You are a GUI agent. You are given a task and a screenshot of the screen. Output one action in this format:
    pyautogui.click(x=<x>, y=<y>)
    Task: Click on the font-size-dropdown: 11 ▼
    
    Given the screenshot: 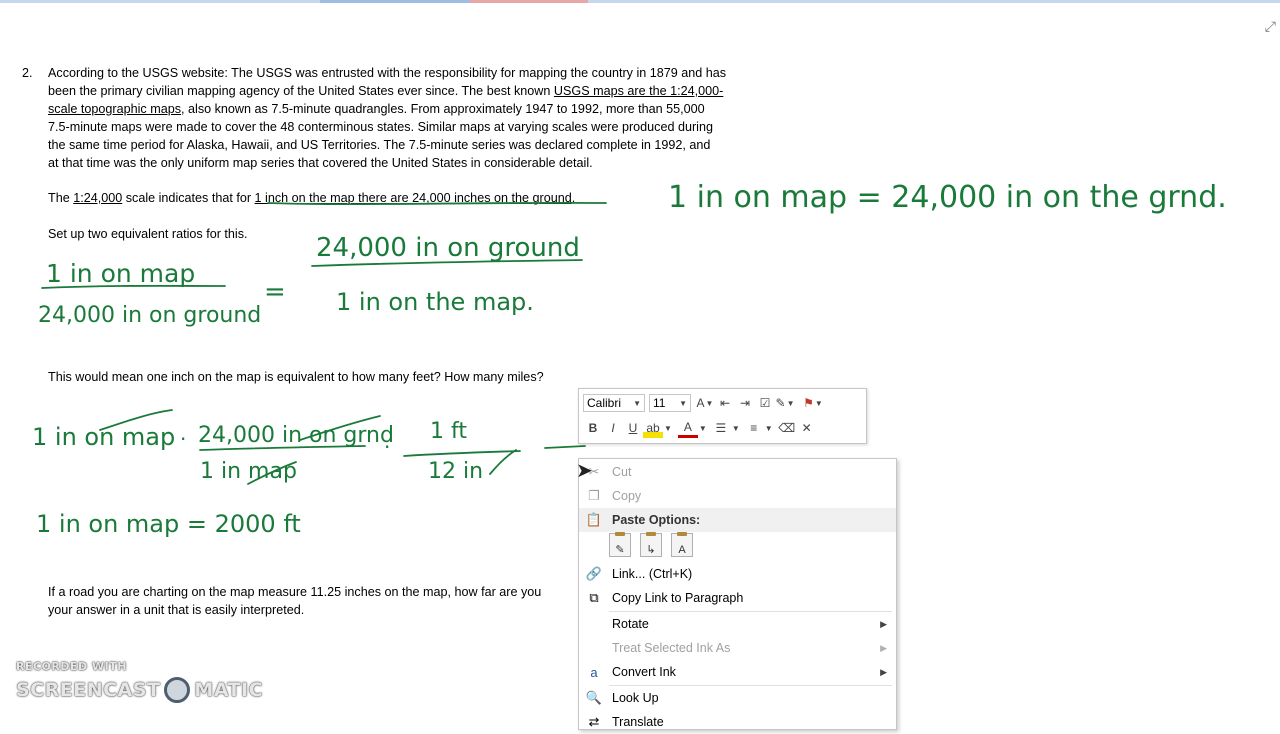 What is the action you would take?
    pyautogui.click(x=670, y=403)
    